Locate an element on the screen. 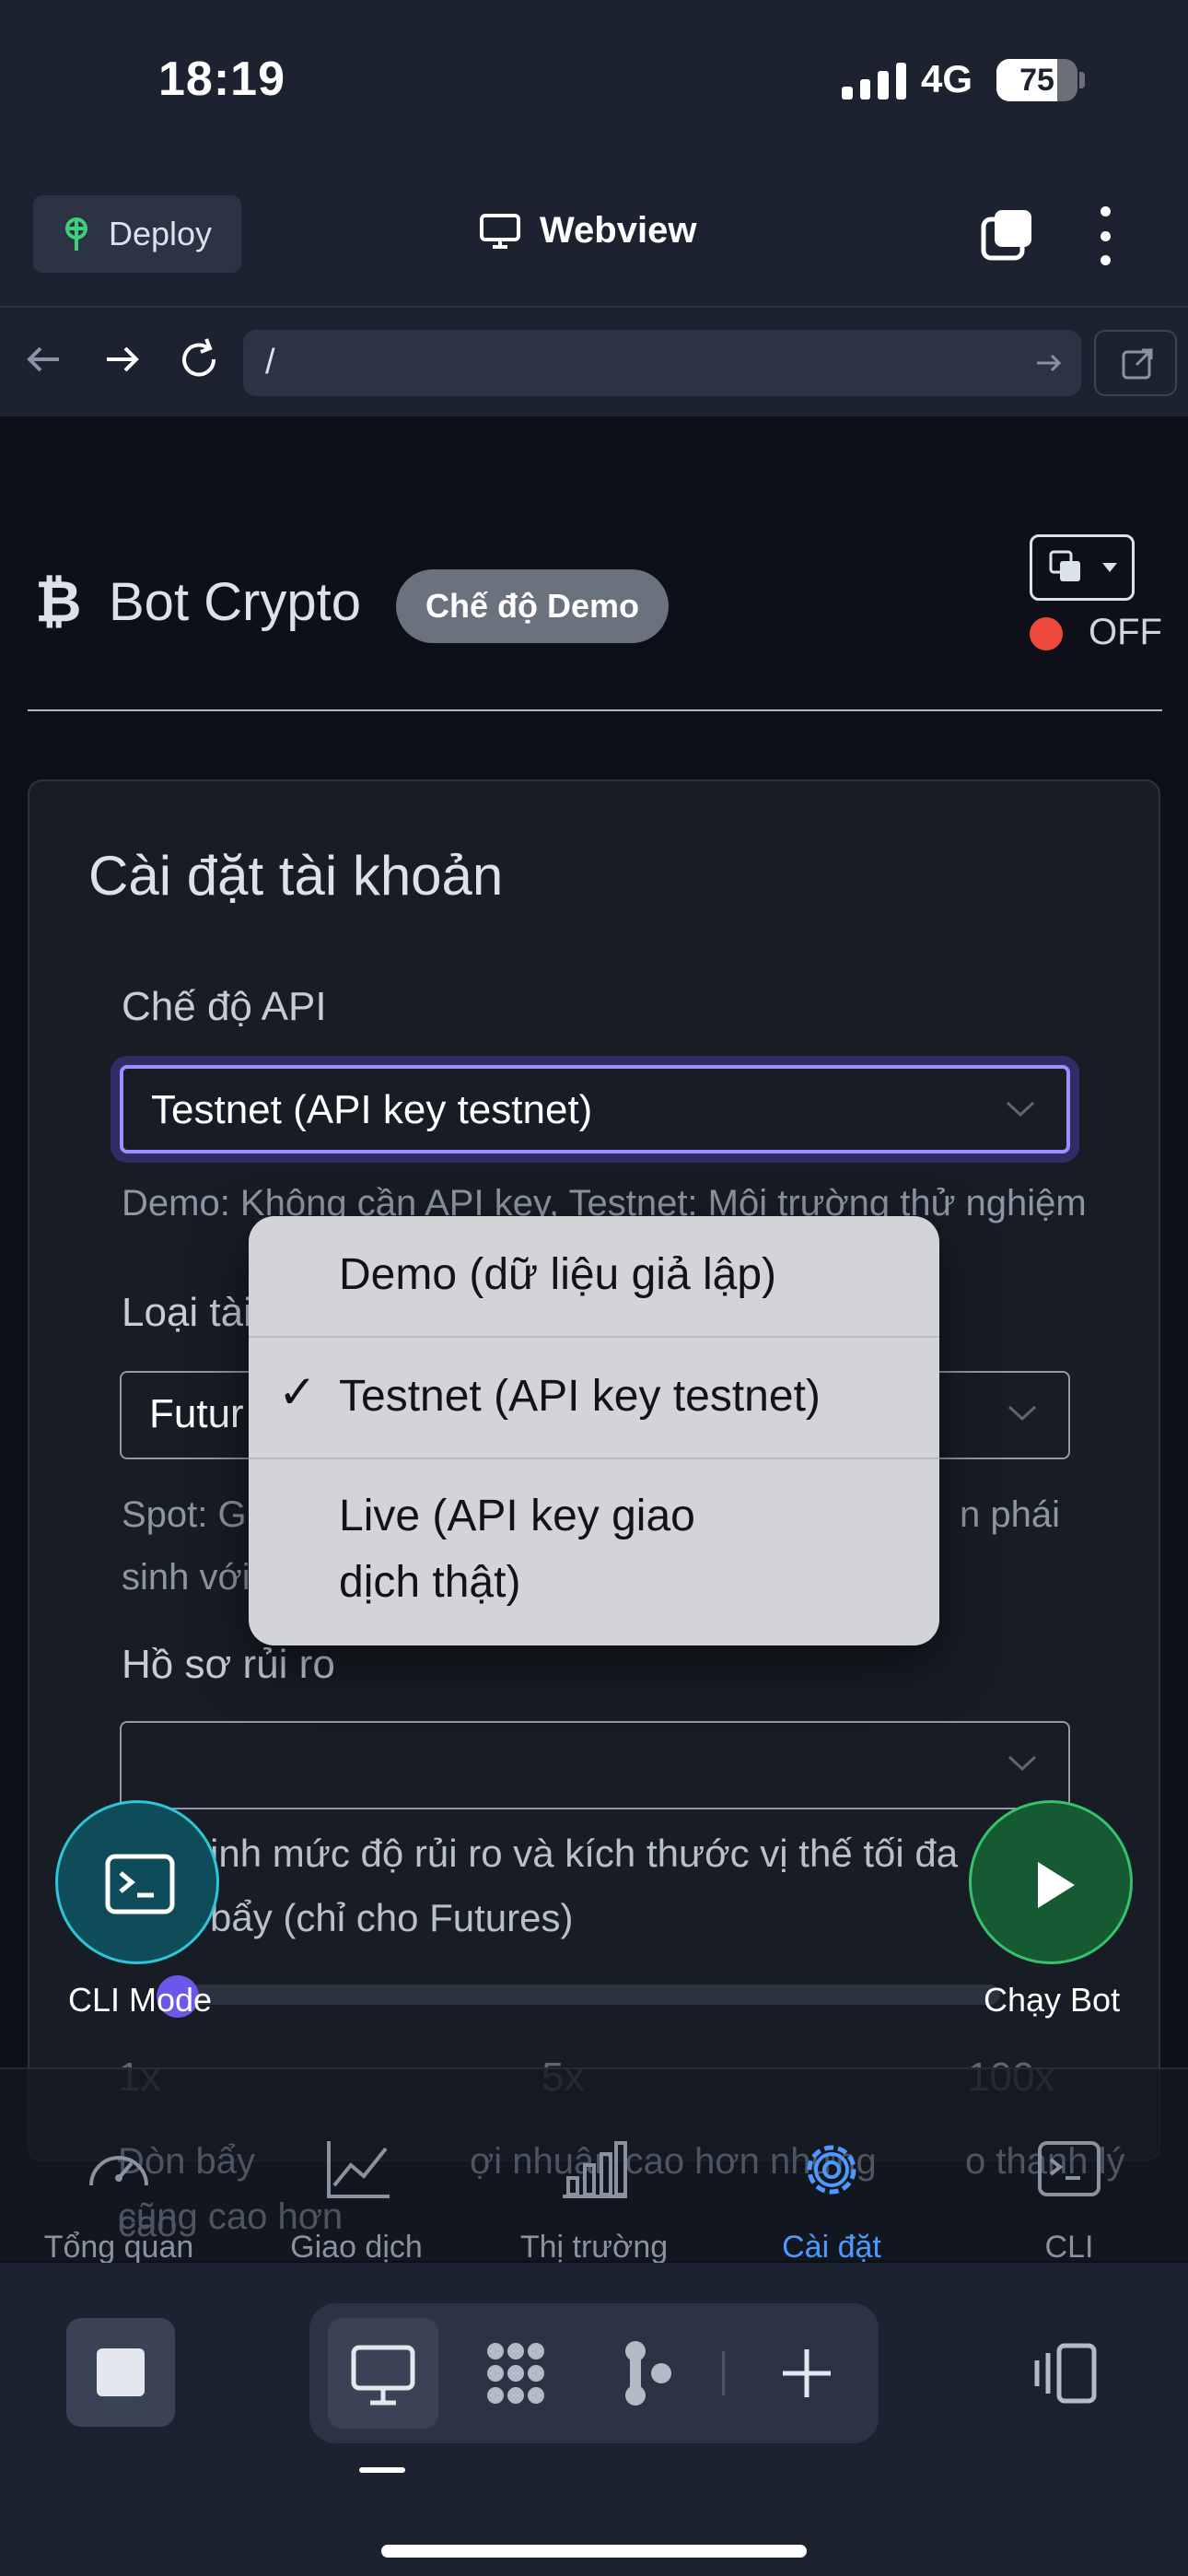 The width and height of the screenshot is (1188, 2576). header-divider is located at coordinates (595, 710).